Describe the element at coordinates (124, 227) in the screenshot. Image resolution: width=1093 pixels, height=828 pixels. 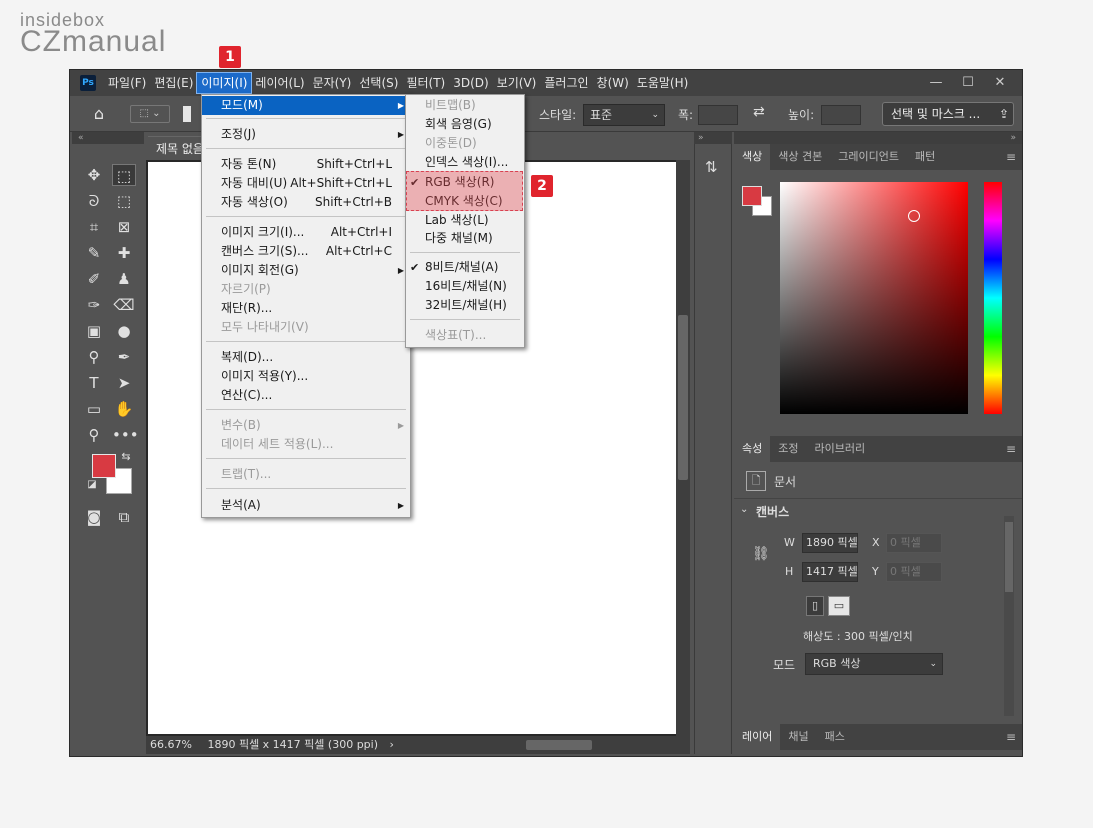
I see `frame-tool-icon: ⊠` at that location.